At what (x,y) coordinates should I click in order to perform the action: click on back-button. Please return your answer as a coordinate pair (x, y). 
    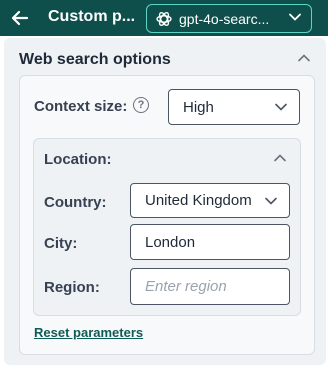
    Looking at the image, I should click on (20, 18).